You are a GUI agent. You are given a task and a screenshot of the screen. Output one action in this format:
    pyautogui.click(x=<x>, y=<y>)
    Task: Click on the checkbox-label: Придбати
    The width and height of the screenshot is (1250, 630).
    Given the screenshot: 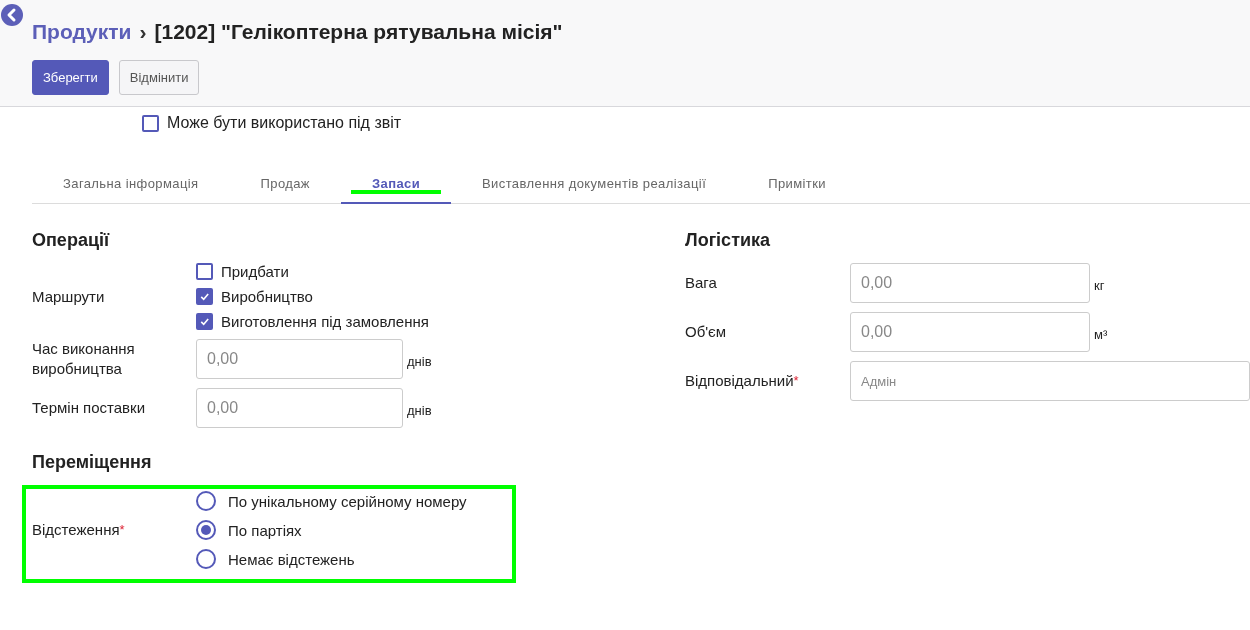 What is the action you would take?
    pyautogui.click(x=255, y=271)
    